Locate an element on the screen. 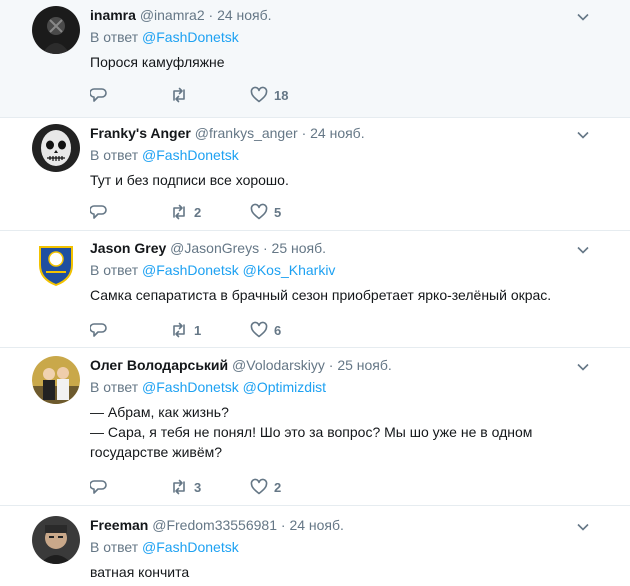 The width and height of the screenshot is (630, 586). tweet-header: Freeman @Fredom33556981 · 24 нояб. is located at coordinates (340, 525).